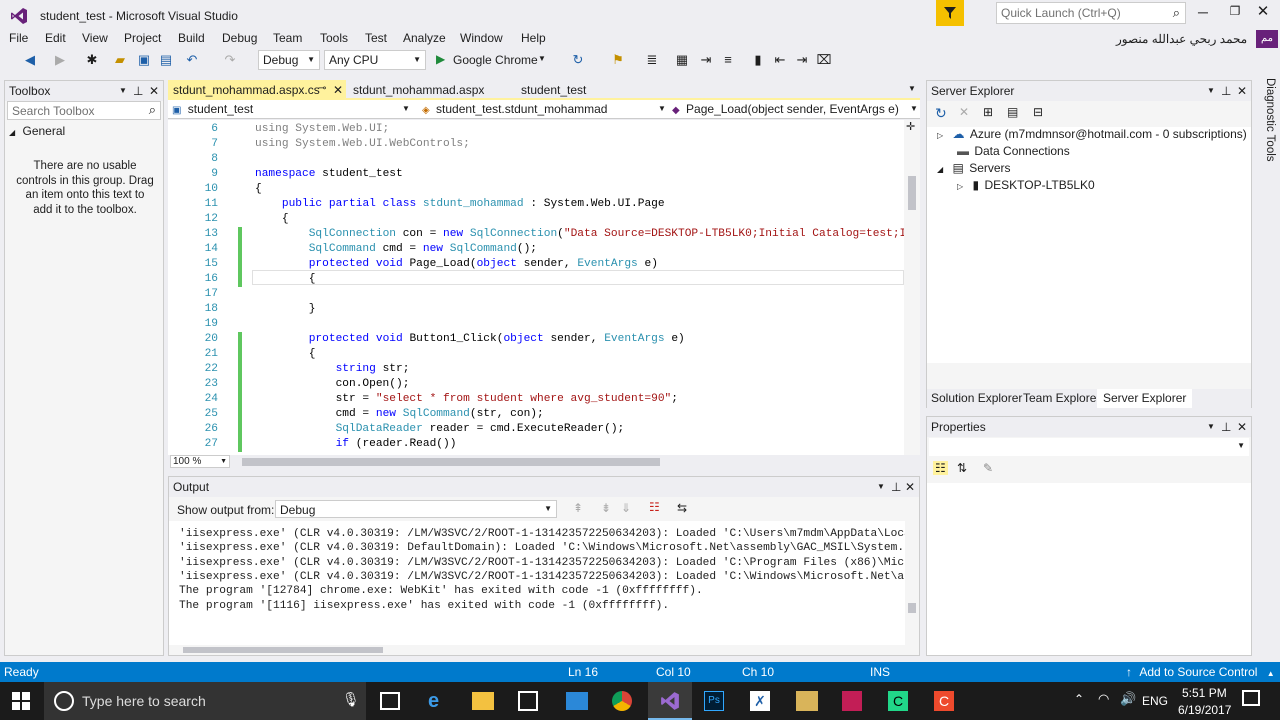 Image resolution: width=1280 pixels, height=720 pixels. Describe the element at coordinates (144, 60) in the screenshot. I see `save-icon: ▣` at that location.